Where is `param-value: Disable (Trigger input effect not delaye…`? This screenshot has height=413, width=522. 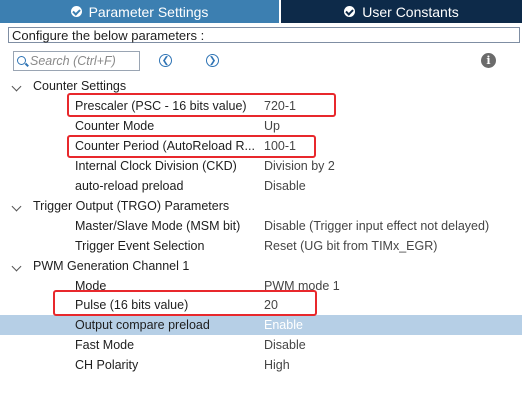
param-value: Disable (Trigger input effect not delaye… is located at coordinates (376, 226).